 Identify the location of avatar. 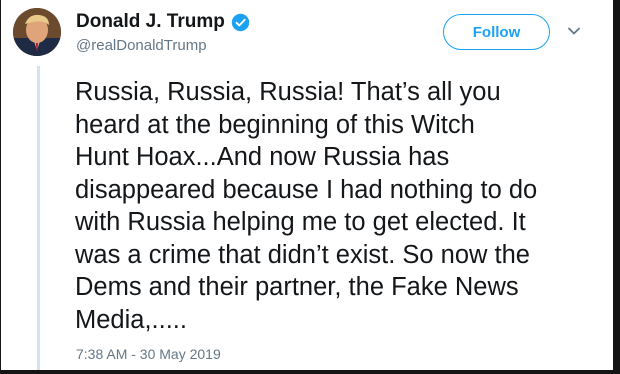
(37, 32).